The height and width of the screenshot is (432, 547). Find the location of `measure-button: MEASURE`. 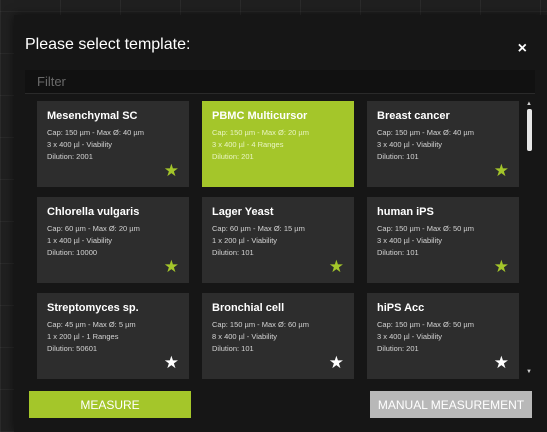

measure-button: MEASURE is located at coordinates (110, 404).